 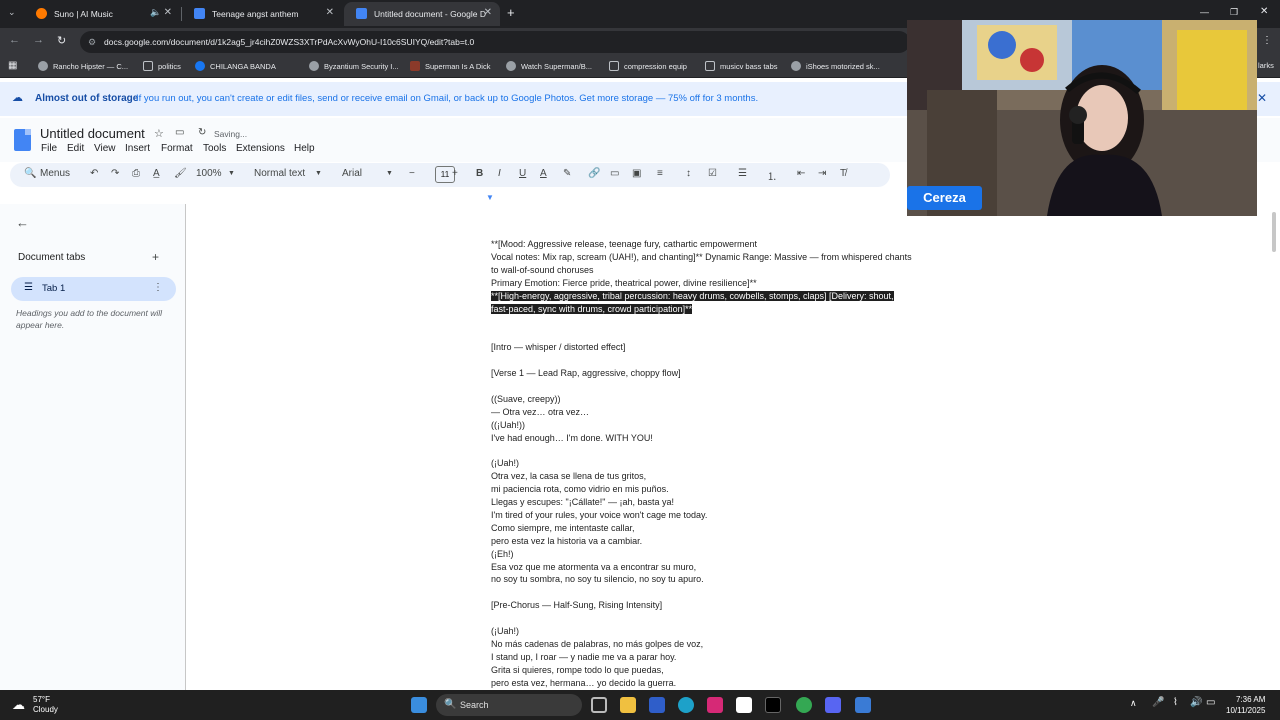 What do you see at coordinates (260, 148) in the screenshot?
I see `menu-extensions: Extensions` at bounding box center [260, 148].